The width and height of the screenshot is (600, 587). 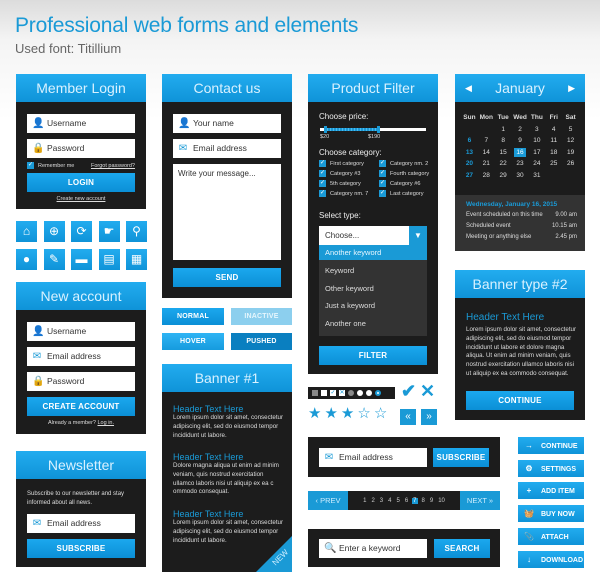 What do you see at coordinates (339, 173) in the screenshot?
I see `category-checkbox: ✓ Category #3` at bounding box center [339, 173].